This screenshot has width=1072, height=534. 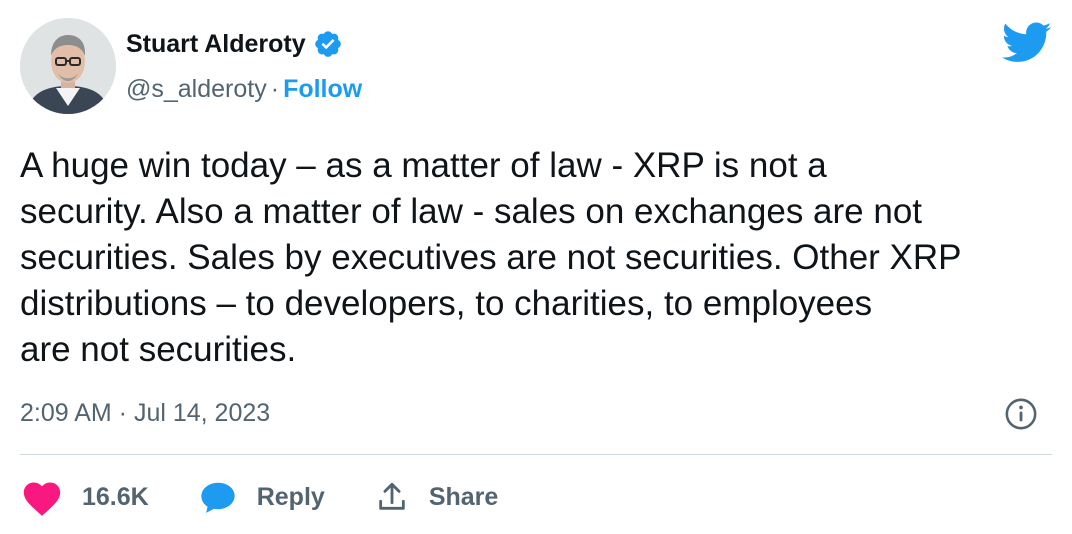 I want to click on reply-button: Reply, so click(x=262, y=497).